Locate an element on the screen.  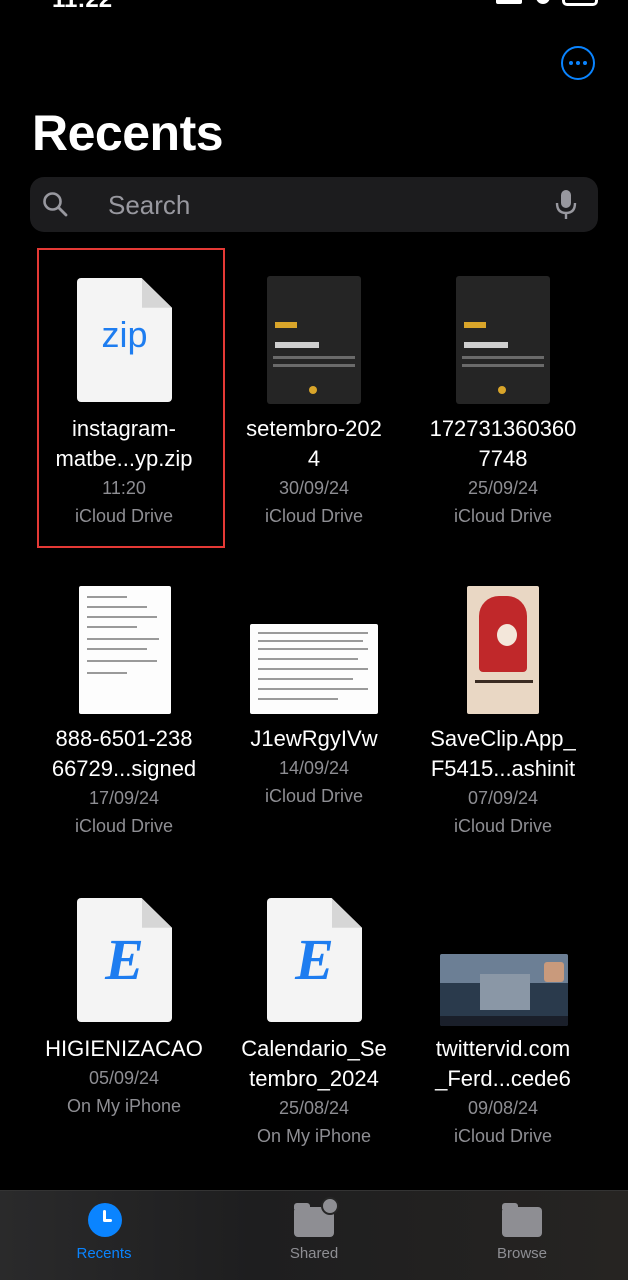
file-name-line2: tembro_2024 is located at coordinates (314, 1078).